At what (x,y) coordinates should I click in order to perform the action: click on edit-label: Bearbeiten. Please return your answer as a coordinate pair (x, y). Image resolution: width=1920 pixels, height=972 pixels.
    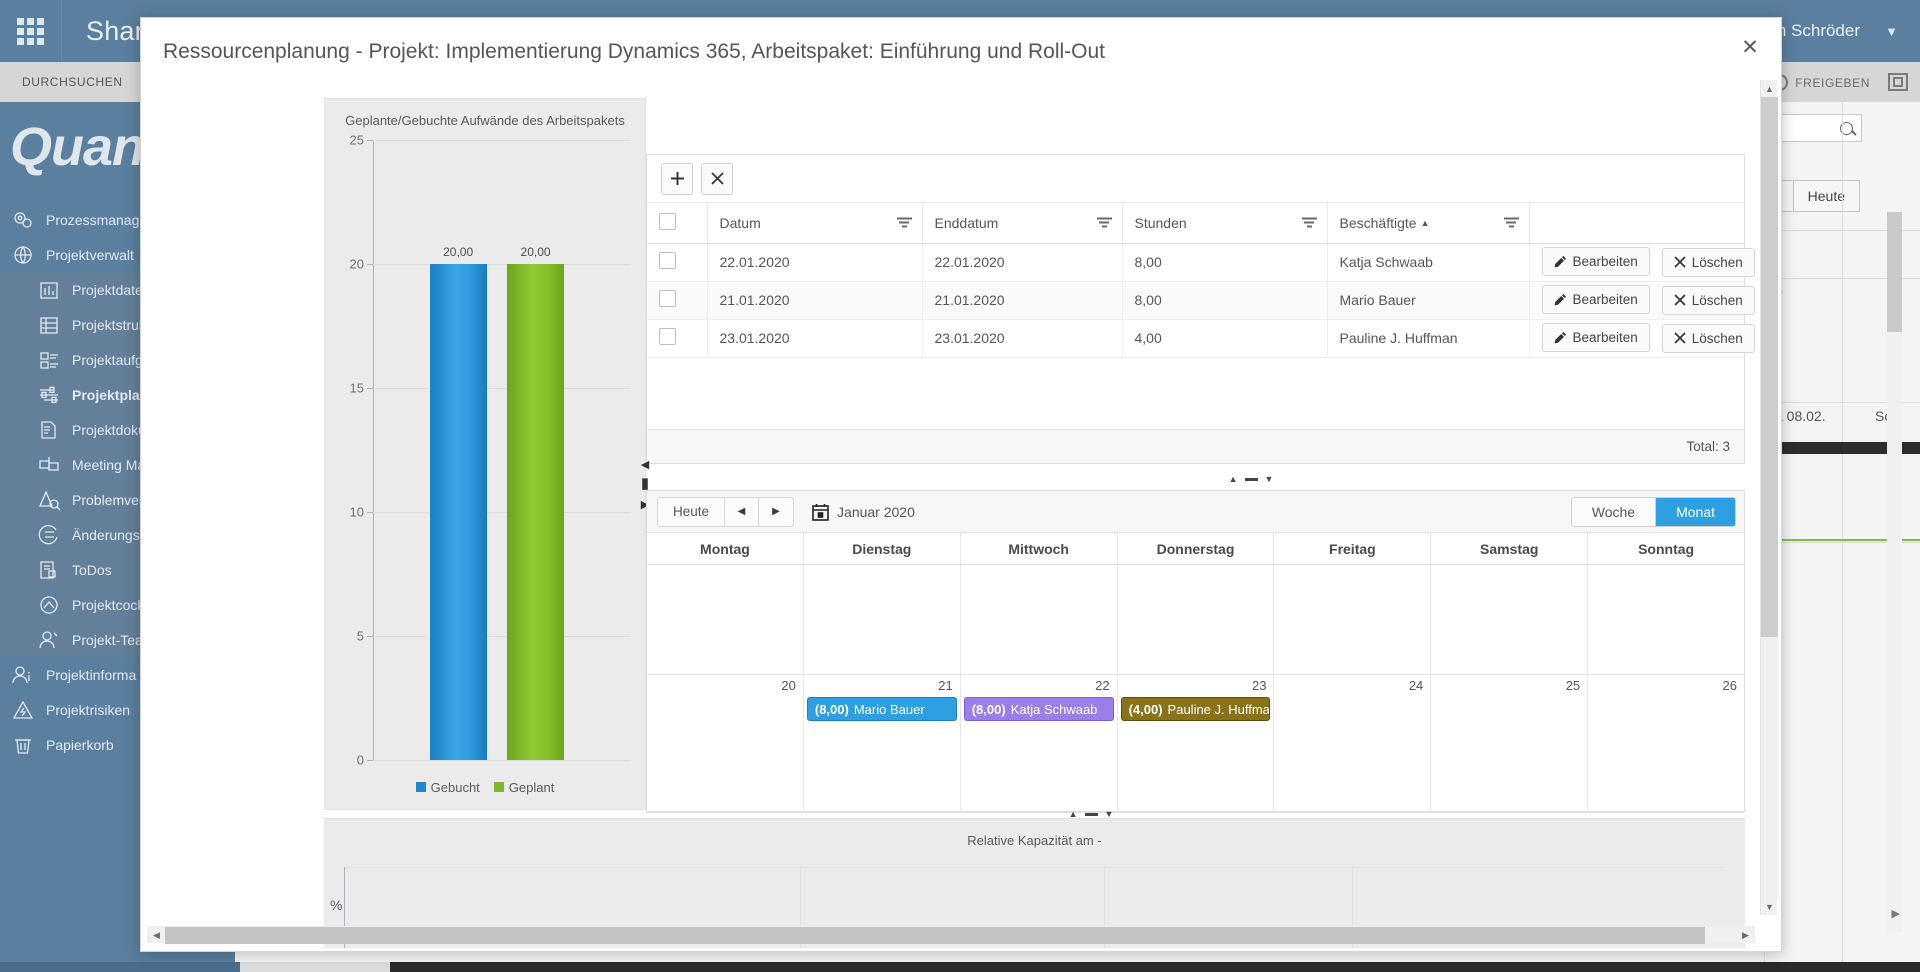
    Looking at the image, I should click on (1605, 262).